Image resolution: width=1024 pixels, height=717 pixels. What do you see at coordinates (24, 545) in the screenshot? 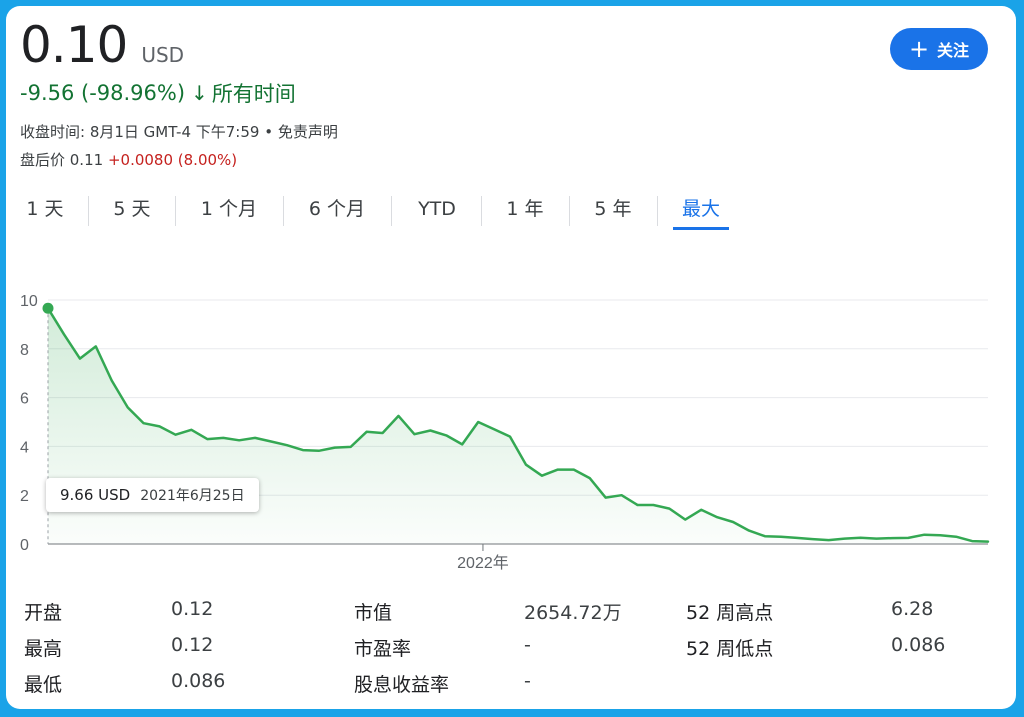
I see `y-tick-label: 0` at bounding box center [24, 545].